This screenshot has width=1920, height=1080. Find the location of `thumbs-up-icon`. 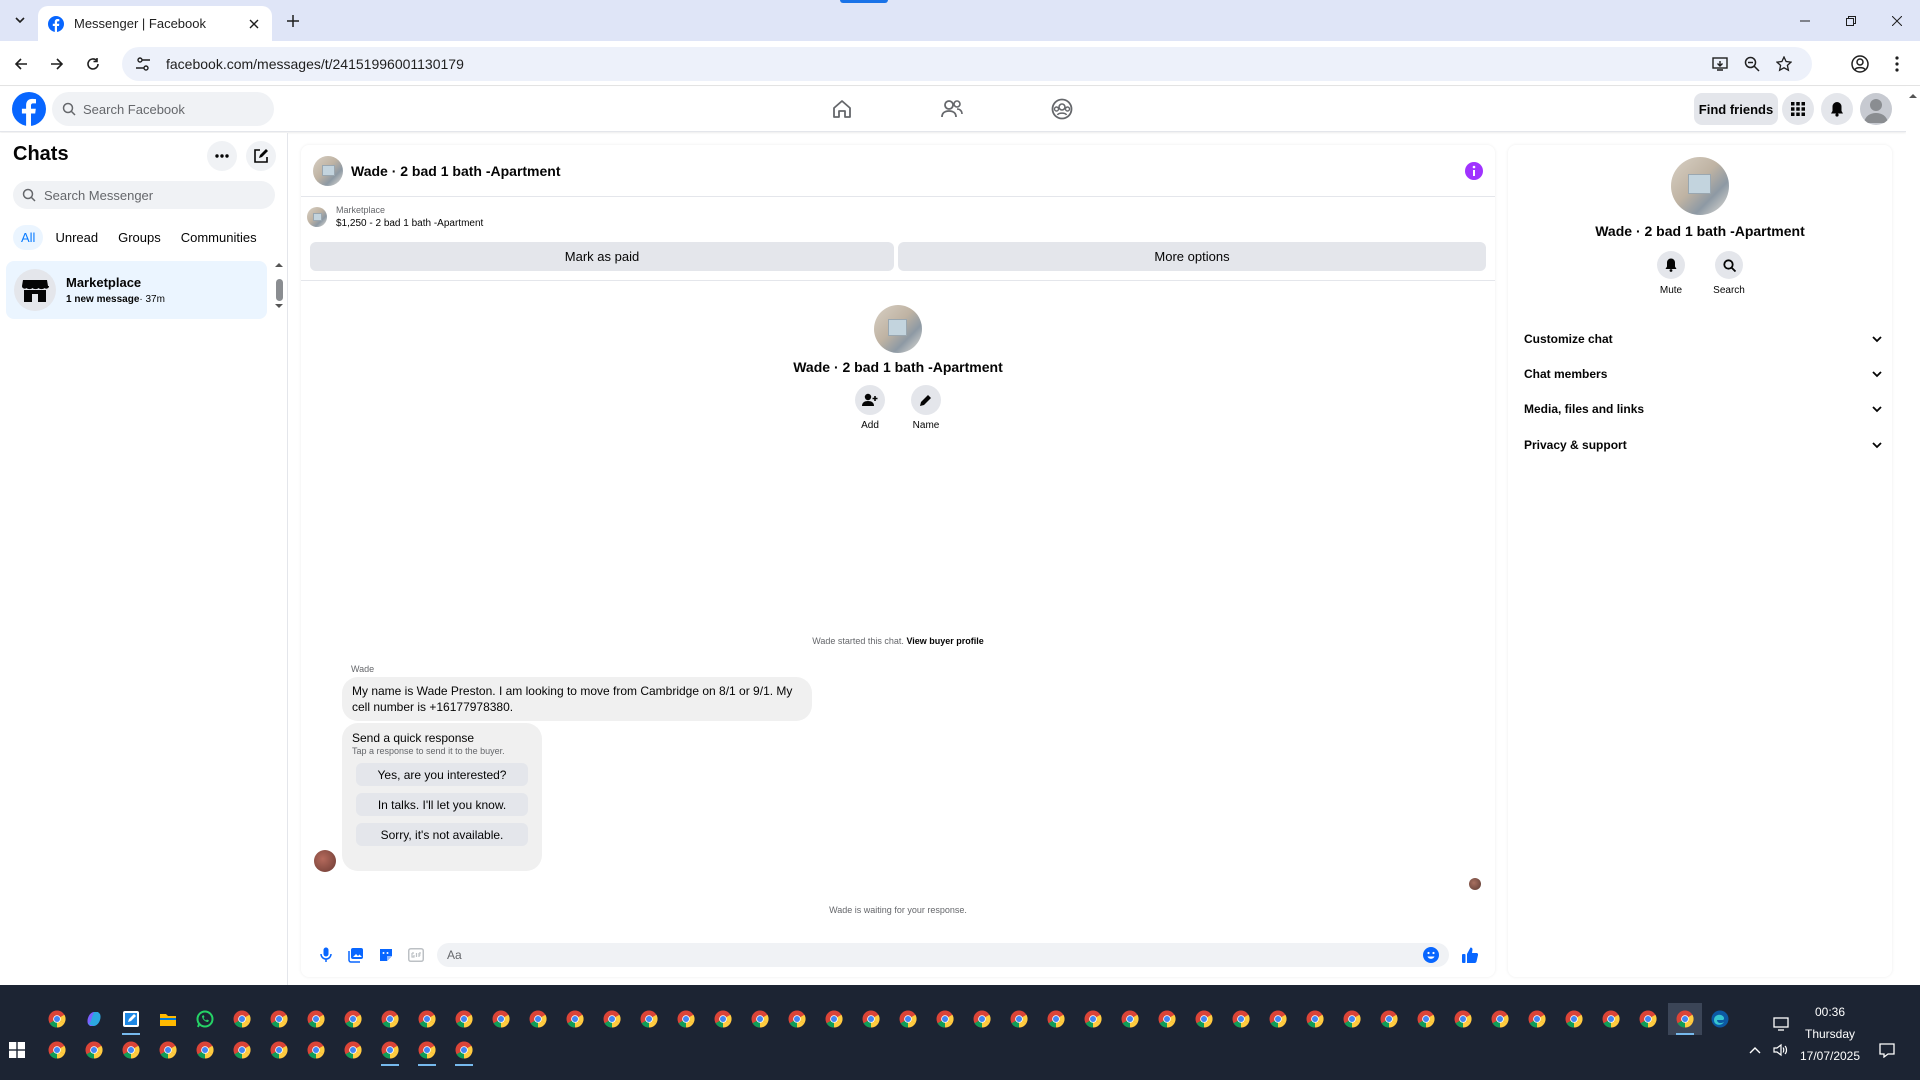

thumbs-up-icon is located at coordinates (1470, 955).